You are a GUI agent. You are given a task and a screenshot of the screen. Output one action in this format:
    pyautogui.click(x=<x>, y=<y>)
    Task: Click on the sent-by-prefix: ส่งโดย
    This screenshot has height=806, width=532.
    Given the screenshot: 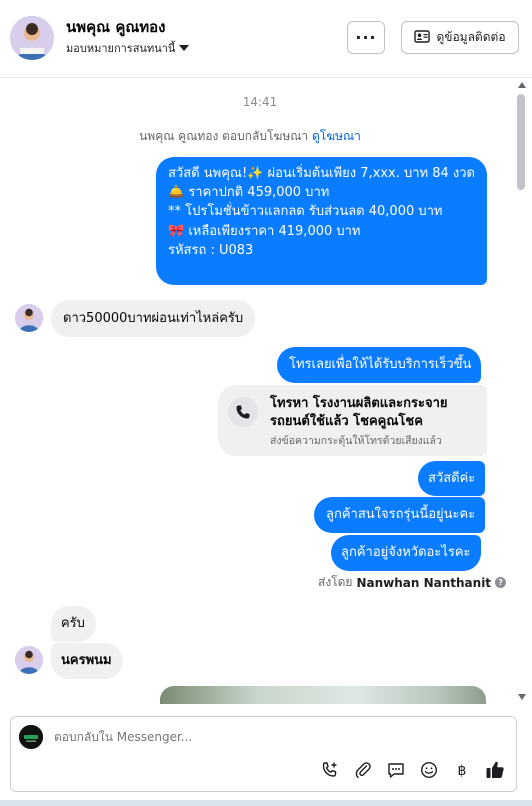 What is the action you would take?
    pyautogui.click(x=335, y=582)
    